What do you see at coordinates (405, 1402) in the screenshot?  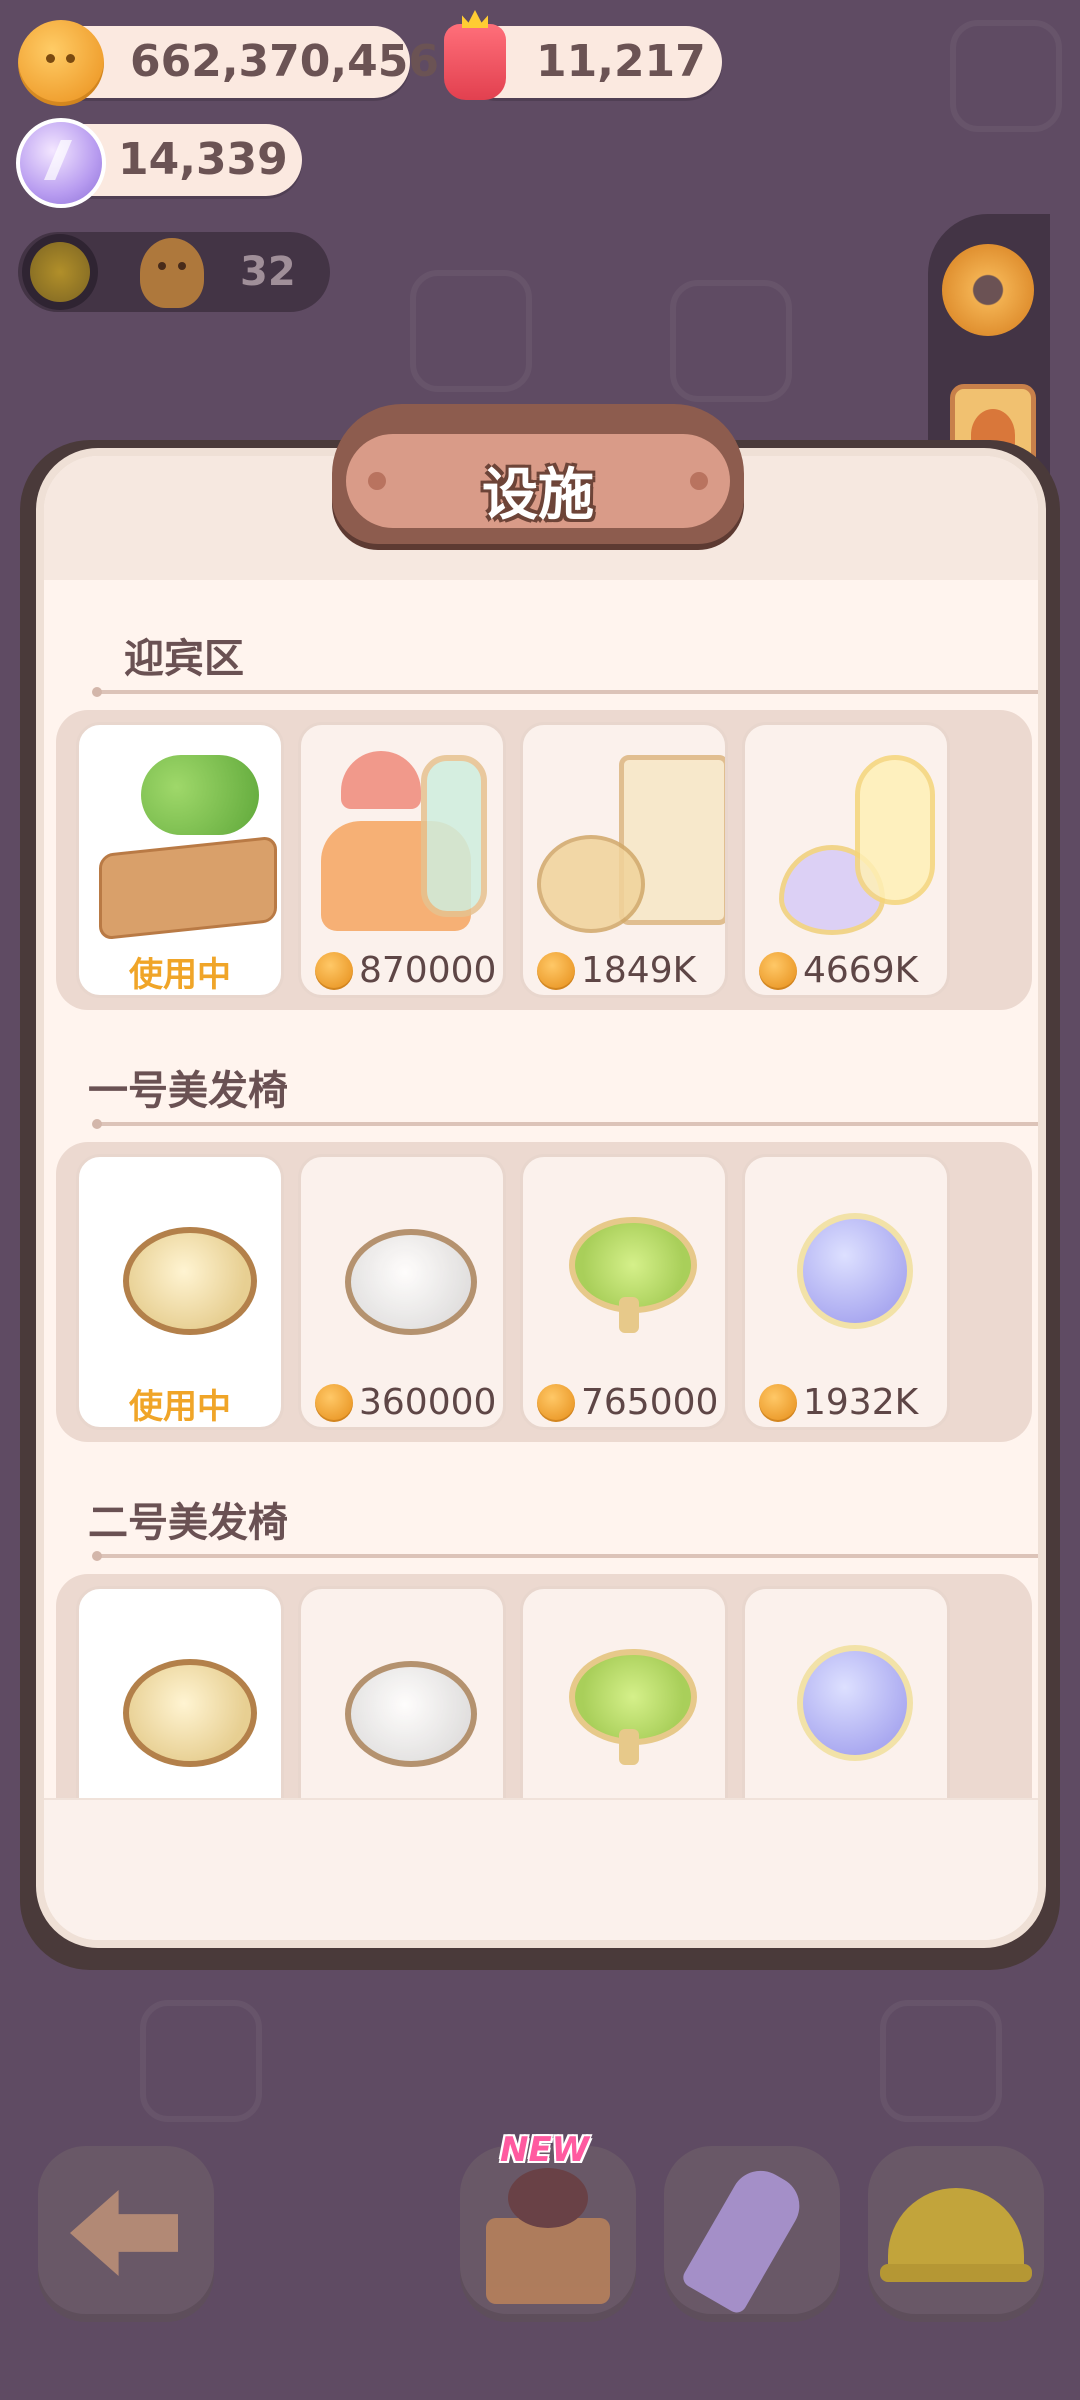 I see `item-price: 360000` at bounding box center [405, 1402].